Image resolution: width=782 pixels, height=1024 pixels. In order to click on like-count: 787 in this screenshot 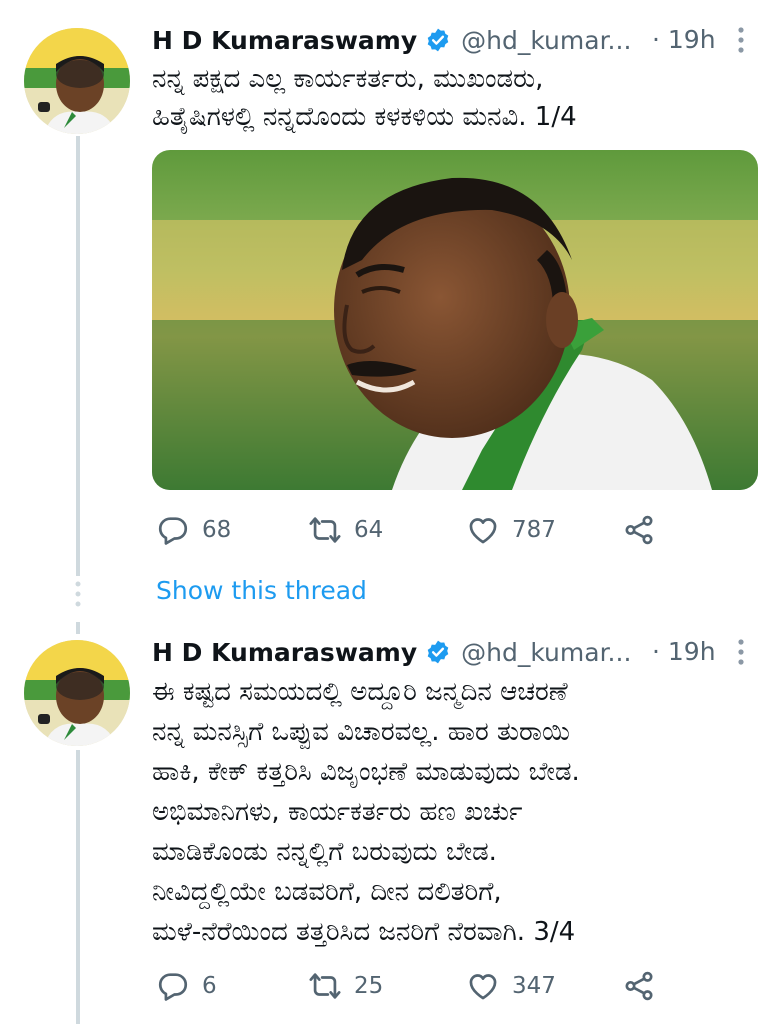, I will do `click(534, 530)`.